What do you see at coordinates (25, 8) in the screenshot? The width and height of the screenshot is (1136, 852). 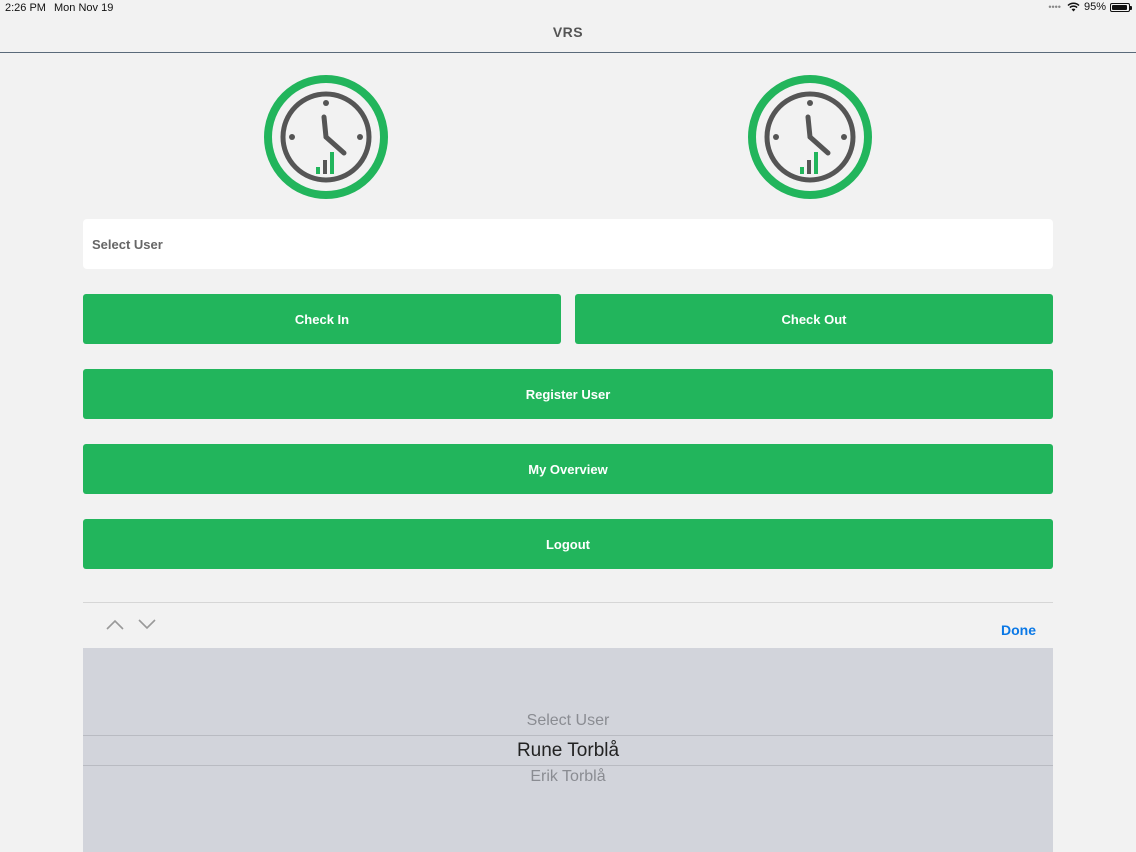 I see `status-time: 2:26 PM` at bounding box center [25, 8].